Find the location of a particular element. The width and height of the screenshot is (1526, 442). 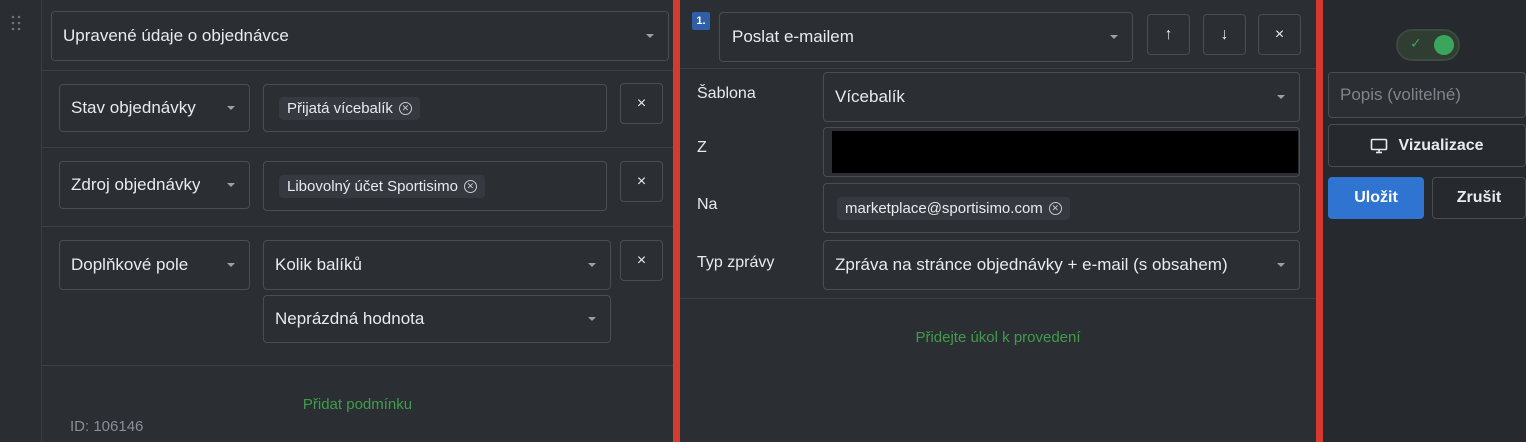

to-label: Na is located at coordinates (707, 204).